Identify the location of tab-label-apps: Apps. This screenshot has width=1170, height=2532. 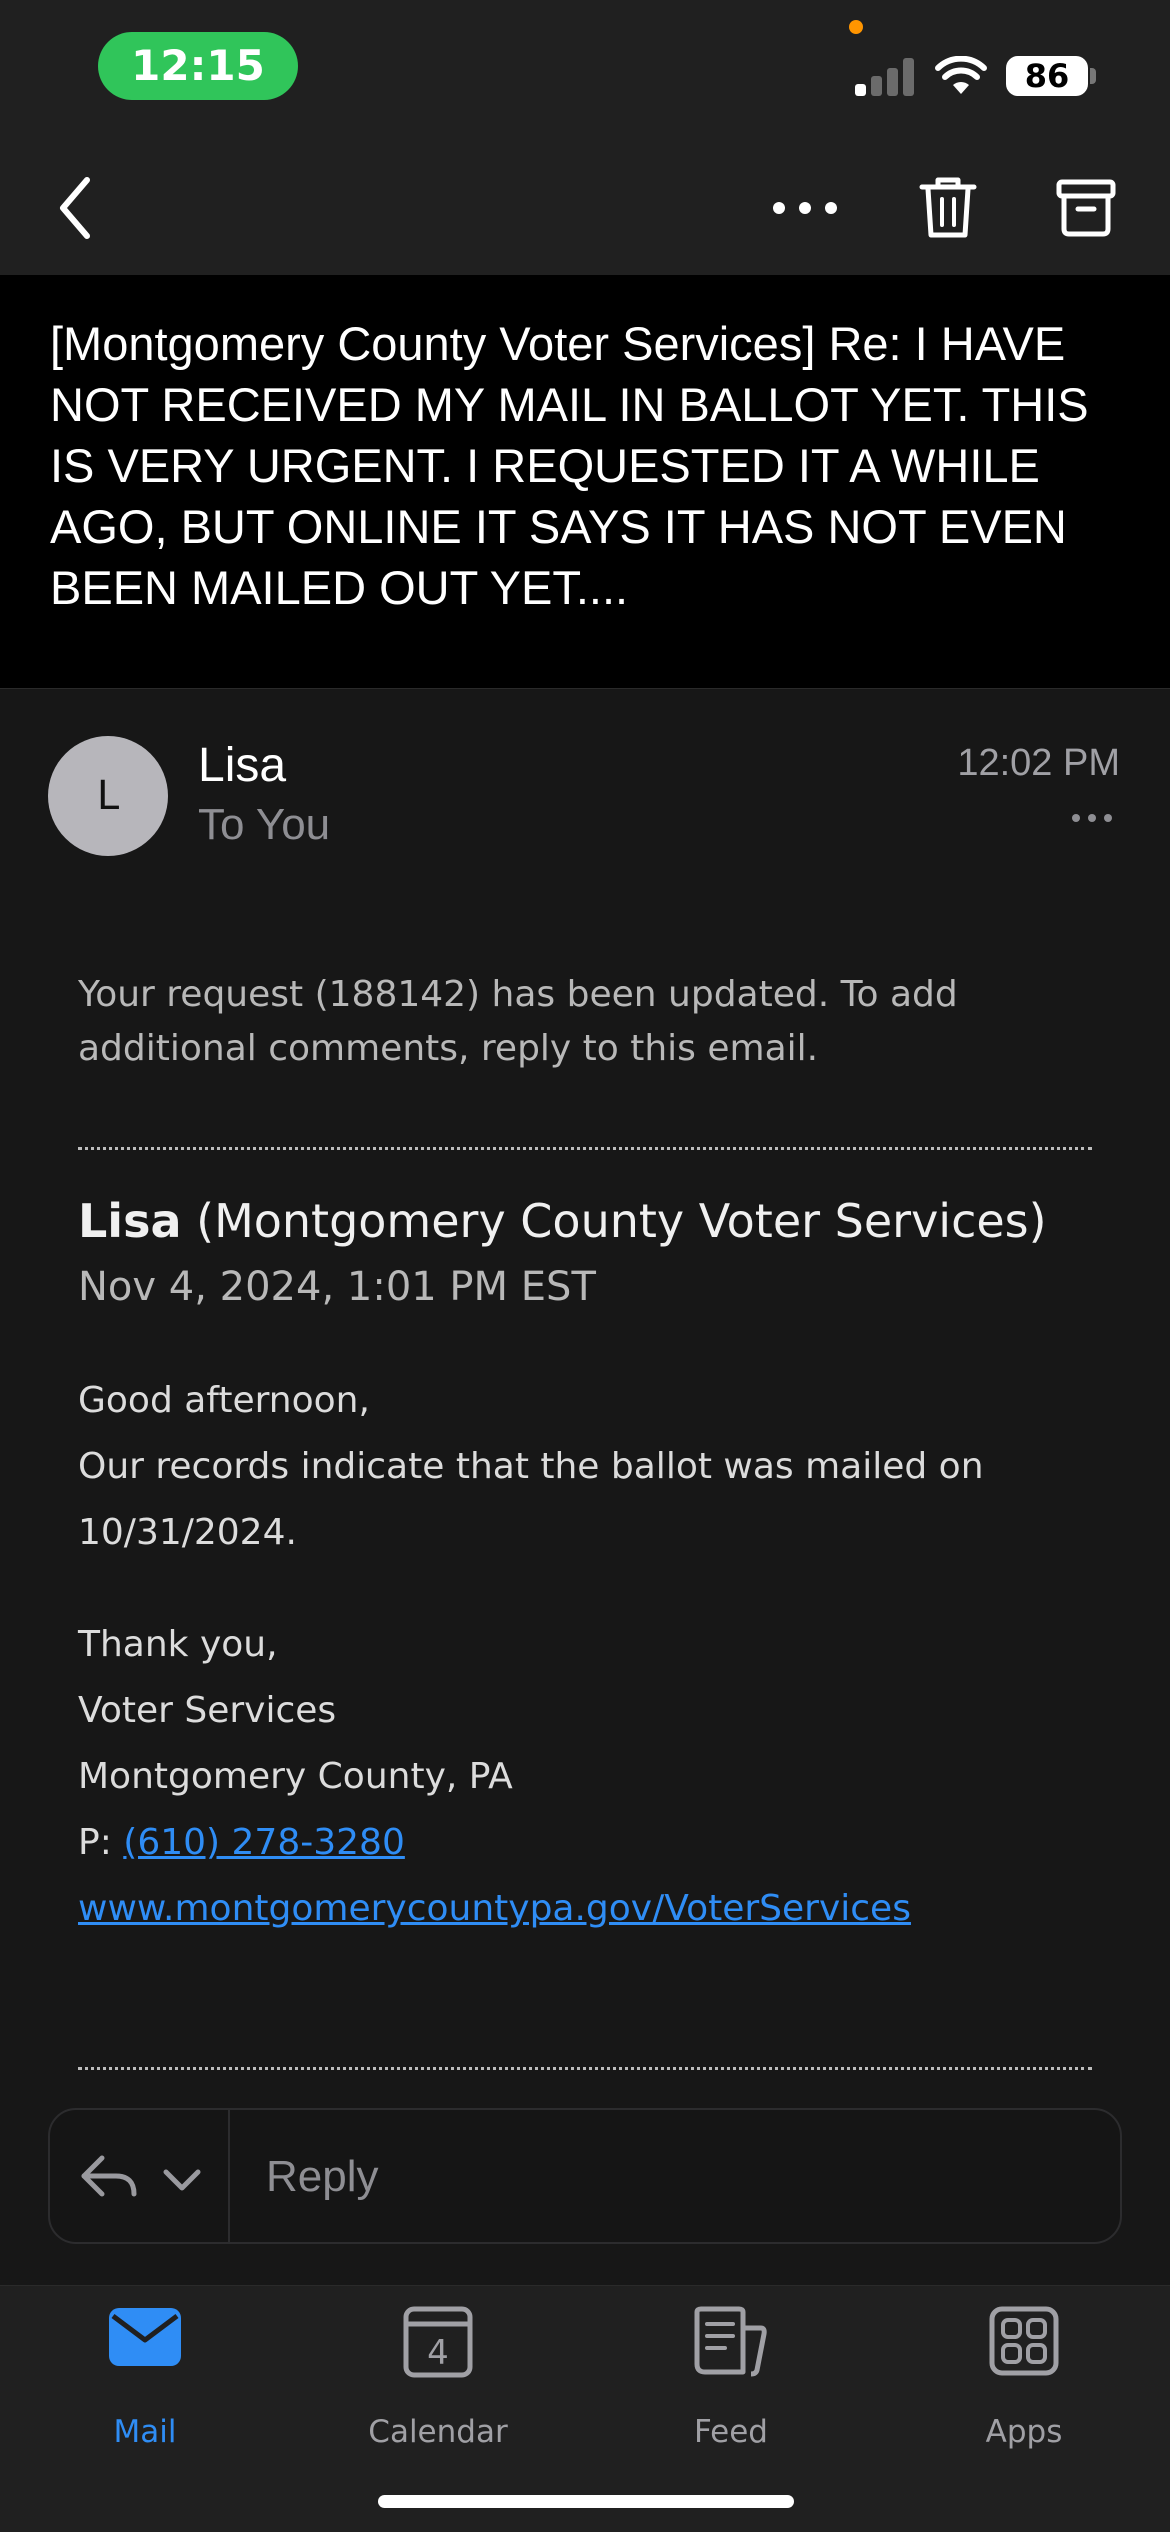
(1024, 2432).